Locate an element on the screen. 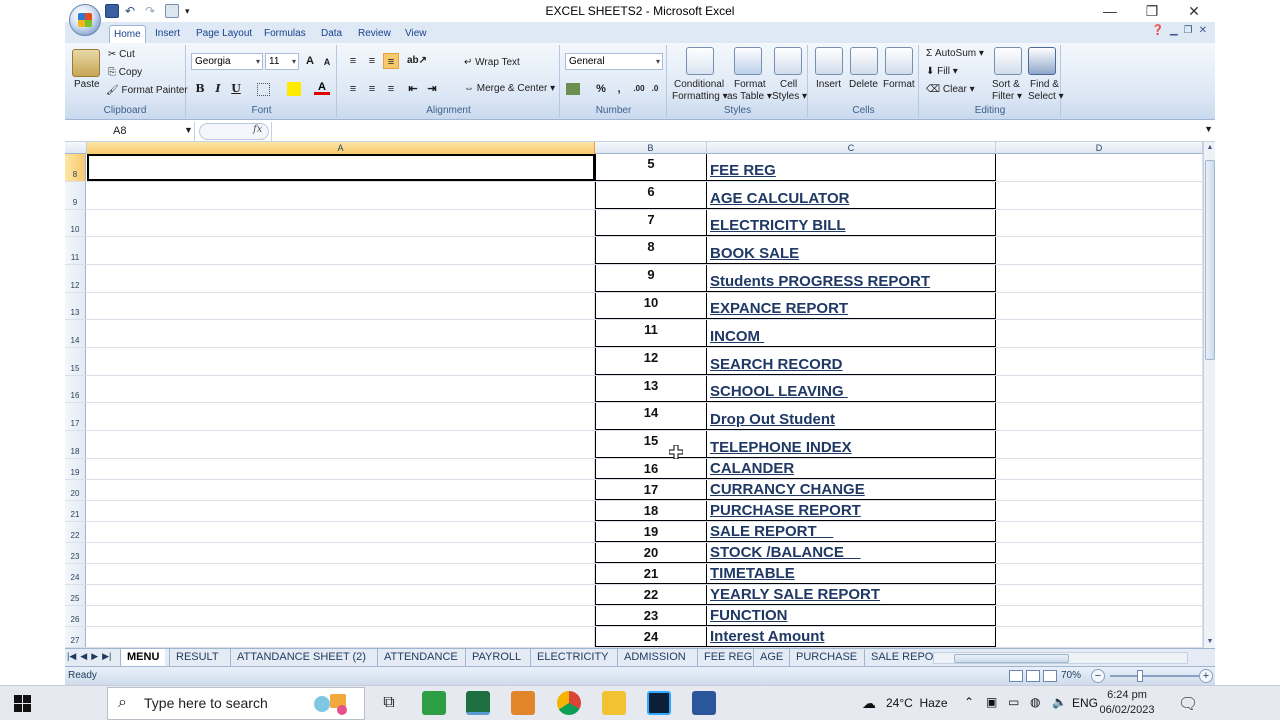 This screenshot has width=1280, height=721. notifications-icon: 🗨 is located at coordinates (1188, 704).